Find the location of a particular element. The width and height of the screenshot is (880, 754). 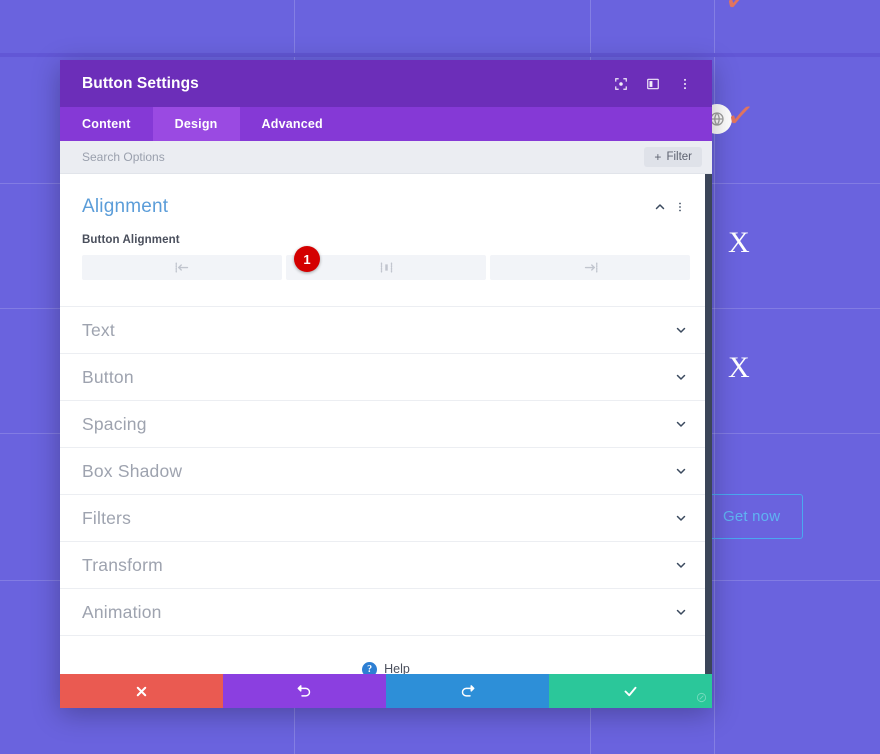

modal-scrollbar is located at coordinates (708, 424).